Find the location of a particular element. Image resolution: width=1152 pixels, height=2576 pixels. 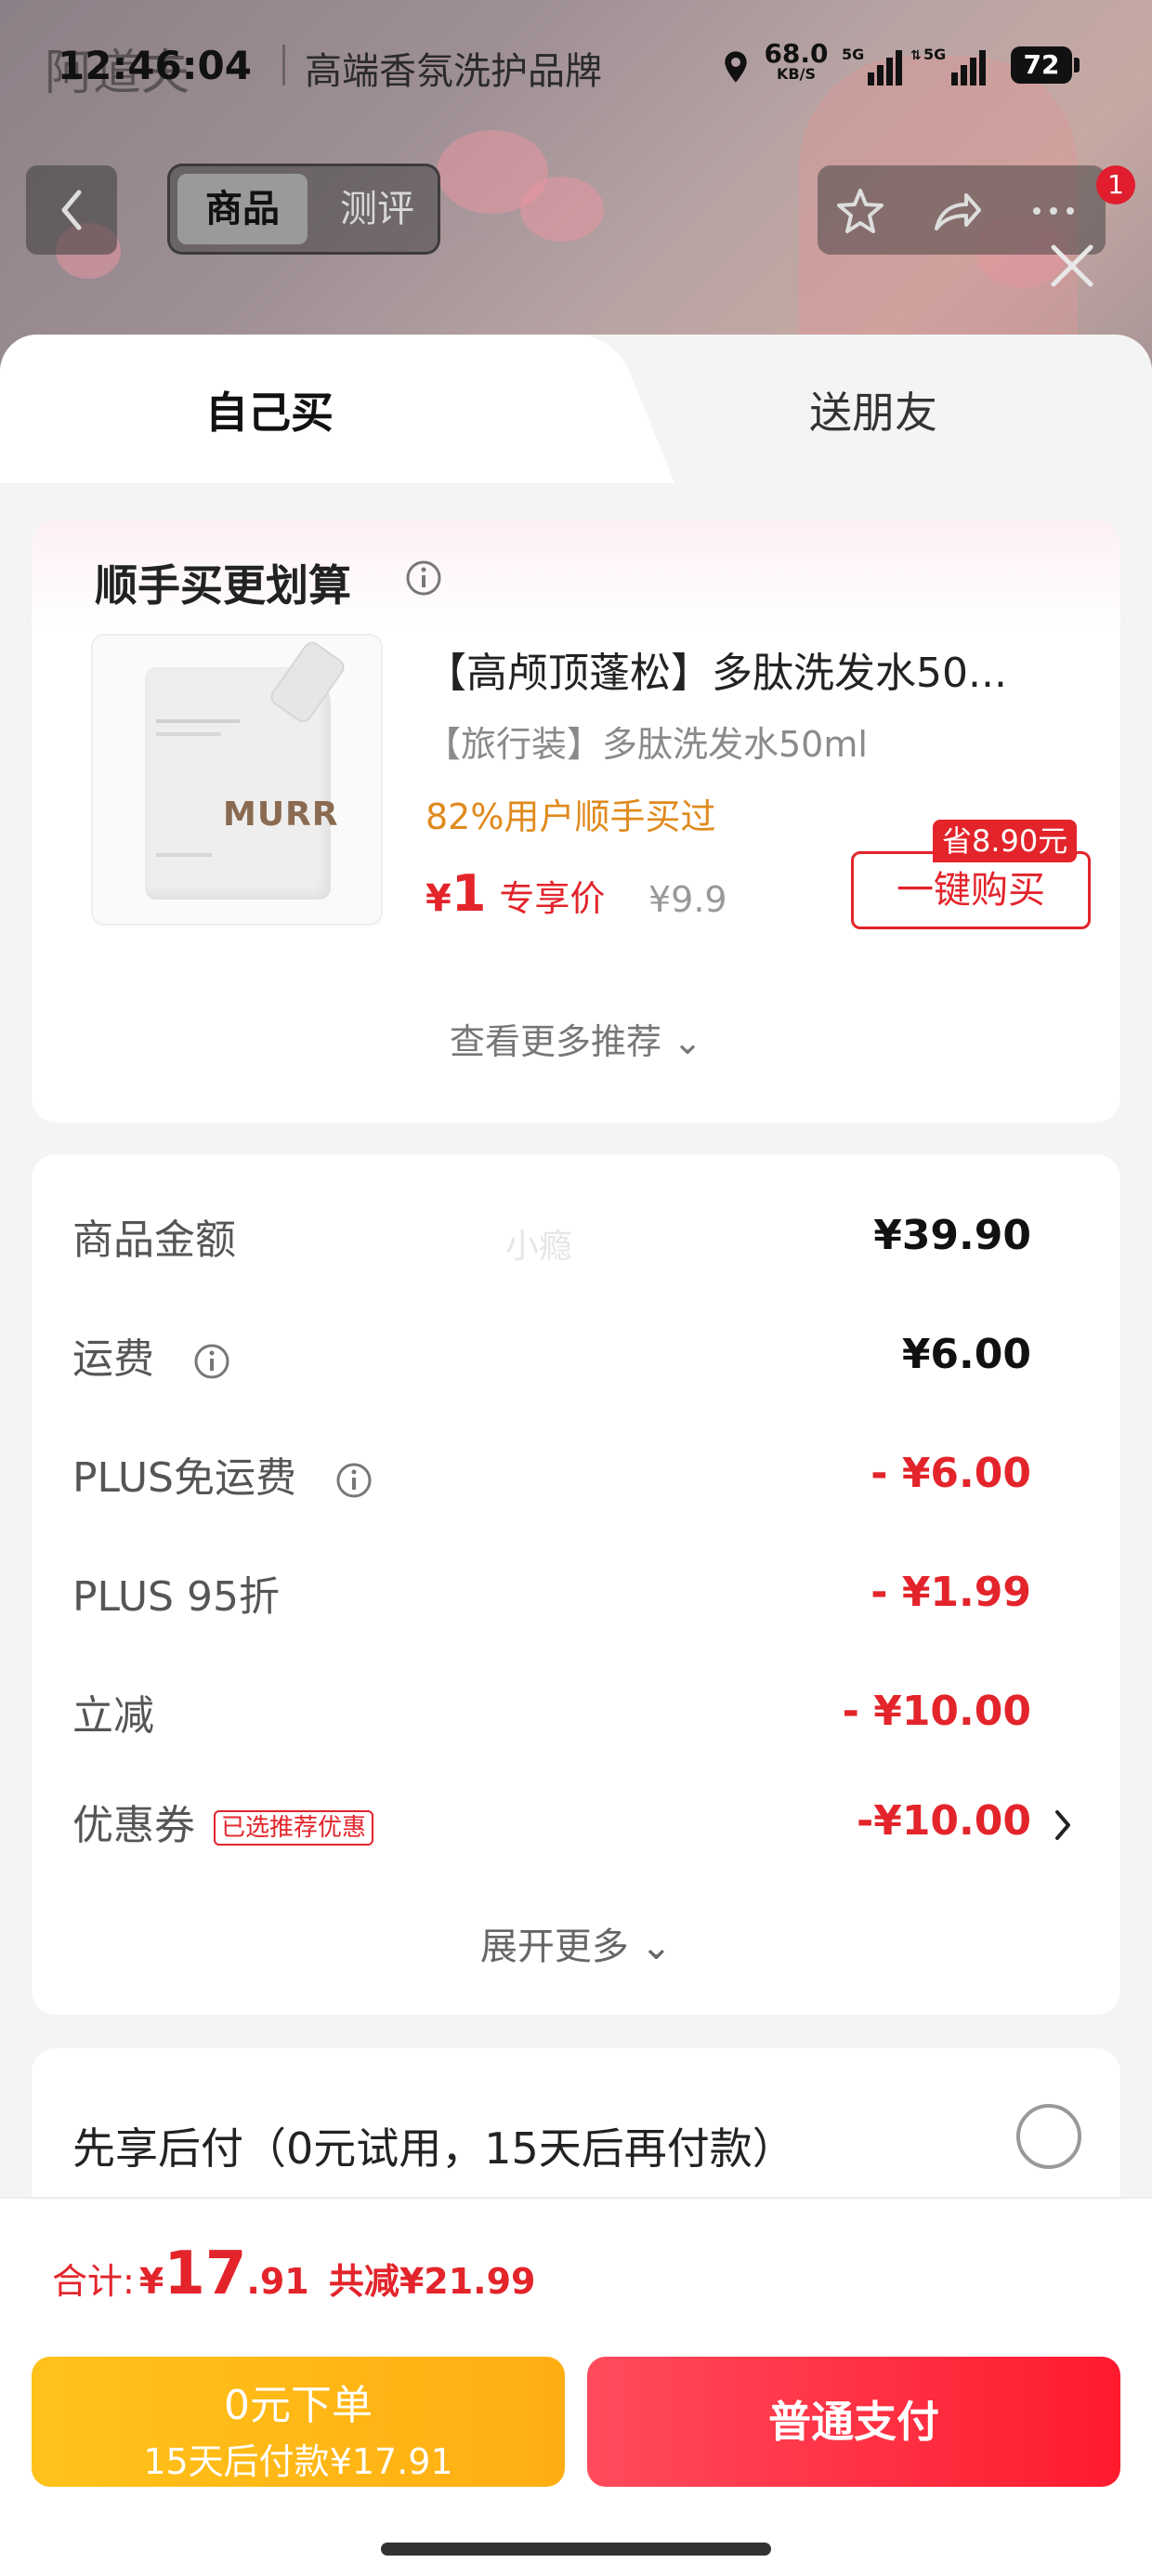

watermark-text: 小瘾 is located at coordinates (539, 1247).